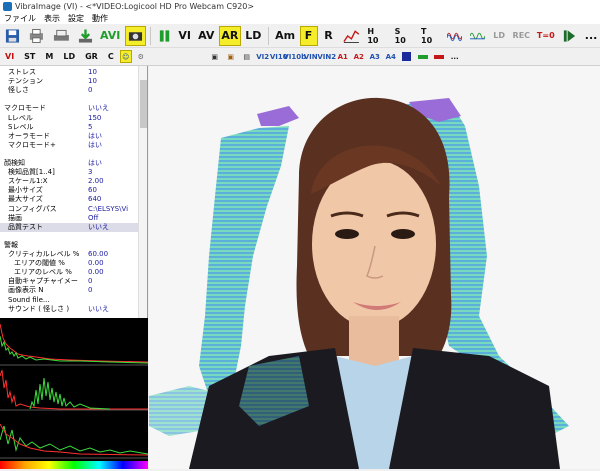 This screenshot has height=471, width=600. Describe the element at coordinates (263, 56) in the screenshot. I see `vi2-button: VI2` at that location.